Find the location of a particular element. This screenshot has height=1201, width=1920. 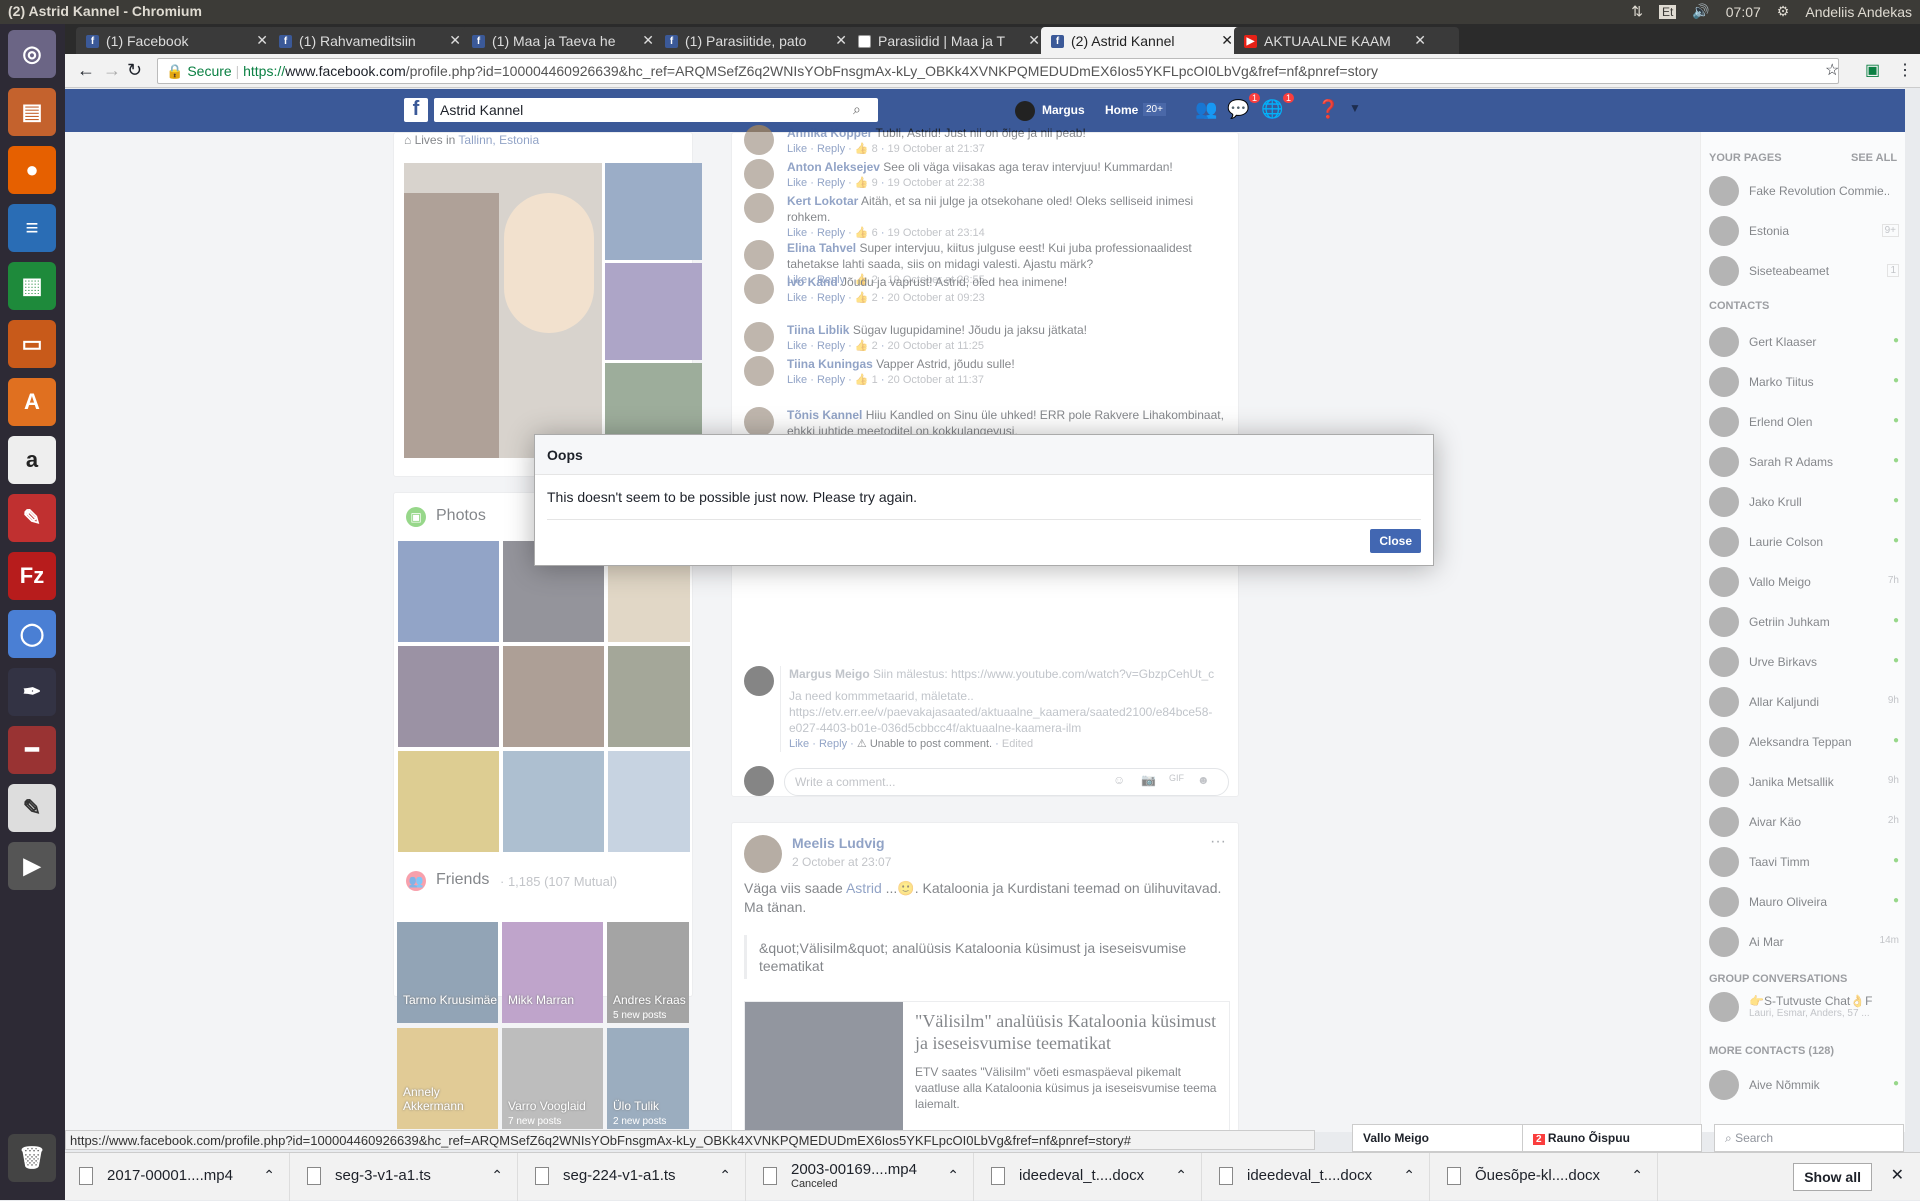

ubuntu-dash-icon: ◎ is located at coordinates (32, 54).